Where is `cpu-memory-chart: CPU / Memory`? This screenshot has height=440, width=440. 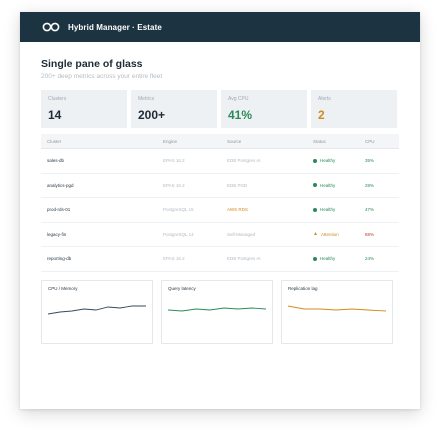
cpu-memory-chart: CPU / Memory is located at coordinates (97, 311).